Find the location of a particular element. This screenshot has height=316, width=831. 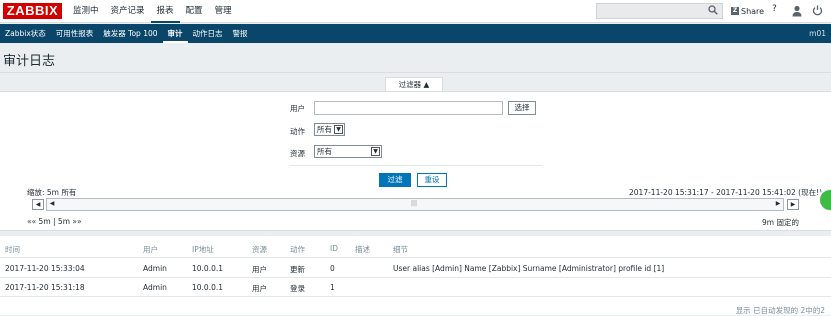

resource-label: 资源 is located at coordinates (297, 153).